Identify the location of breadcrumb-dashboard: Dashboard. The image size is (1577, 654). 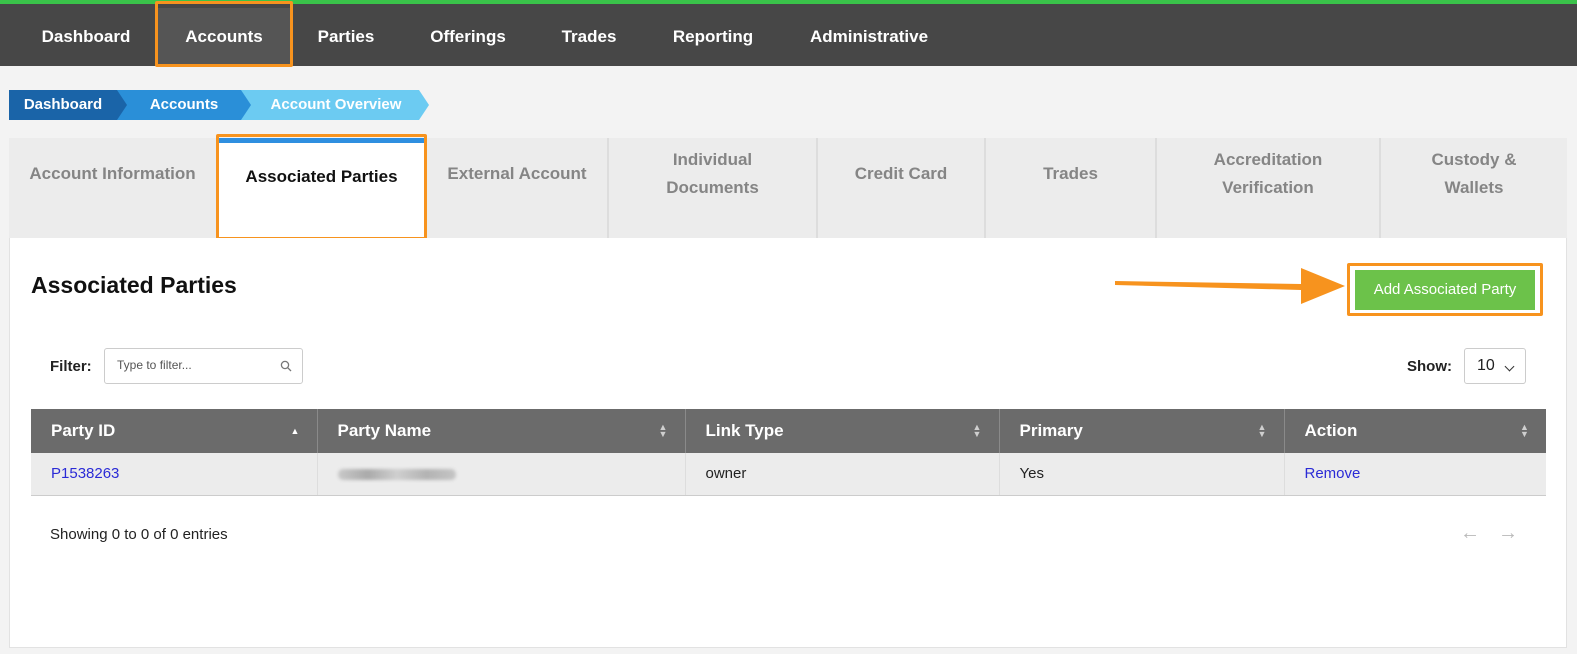
(68, 105).